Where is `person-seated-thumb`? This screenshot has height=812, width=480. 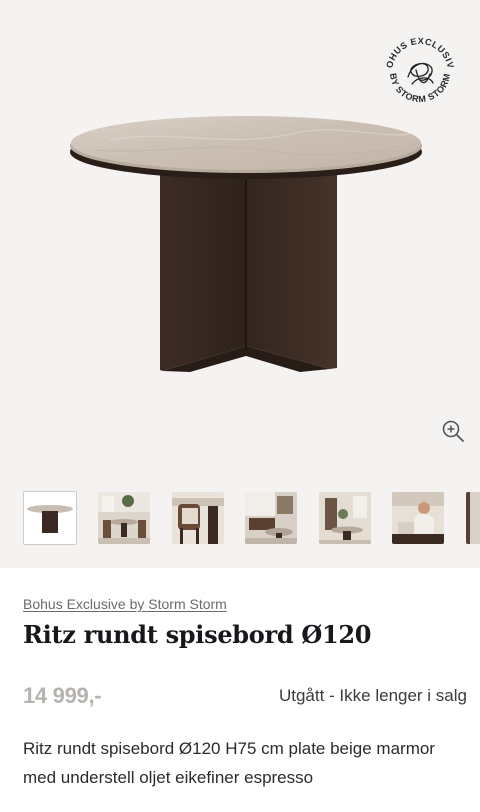
person-seated-thumb is located at coordinates (418, 518).